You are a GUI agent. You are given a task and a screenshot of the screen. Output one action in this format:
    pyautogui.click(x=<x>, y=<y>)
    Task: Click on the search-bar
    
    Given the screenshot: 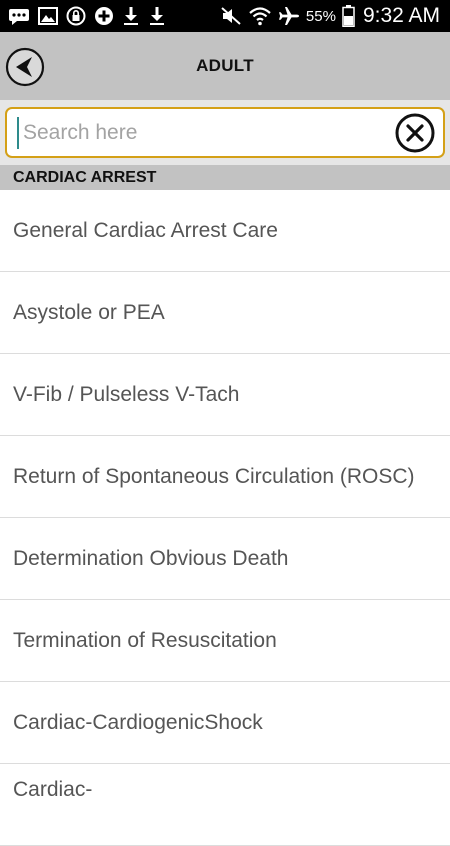 What is the action you would take?
    pyautogui.click(x=225, y=132)
    